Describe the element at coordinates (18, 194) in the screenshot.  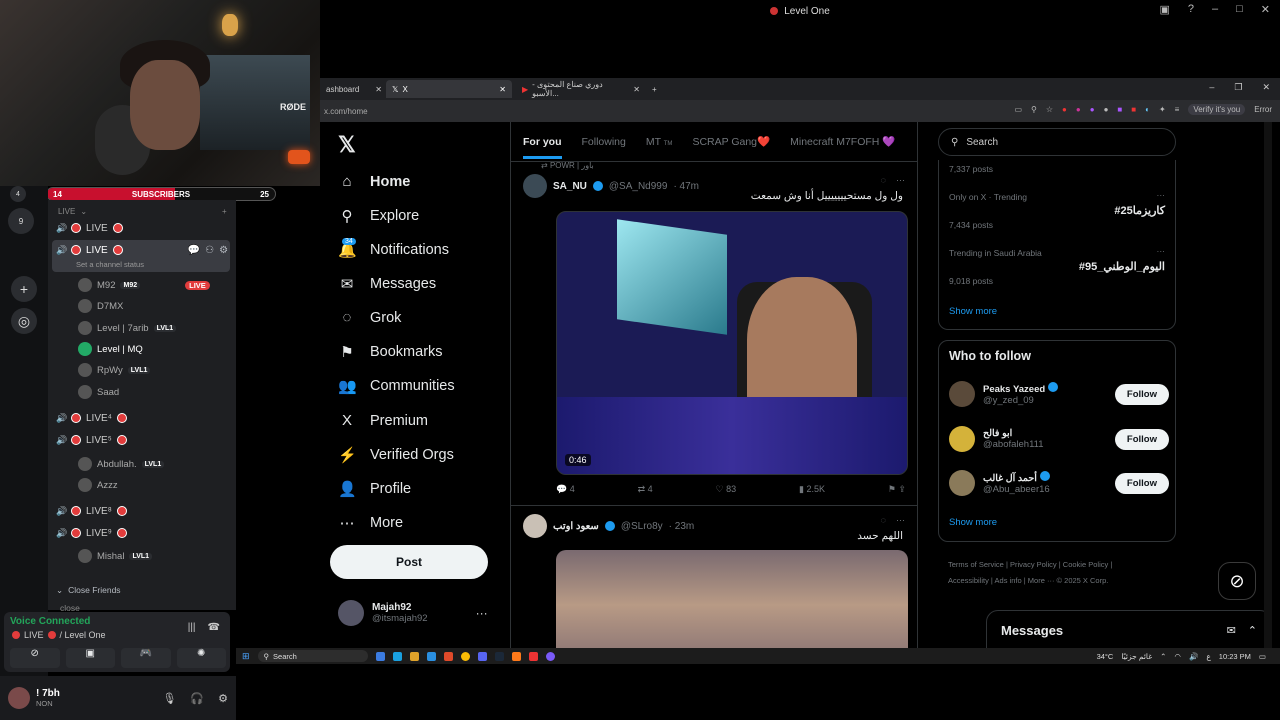
I see `server-folder: 4` at that location.